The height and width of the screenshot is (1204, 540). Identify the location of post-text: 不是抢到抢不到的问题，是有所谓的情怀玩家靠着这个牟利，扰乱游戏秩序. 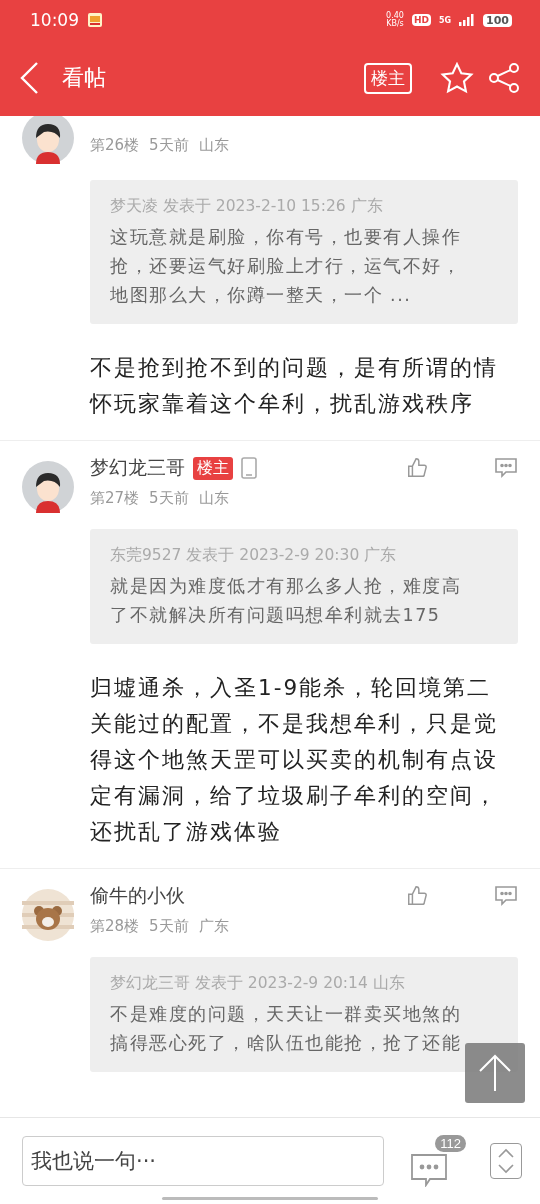
(293, 386).